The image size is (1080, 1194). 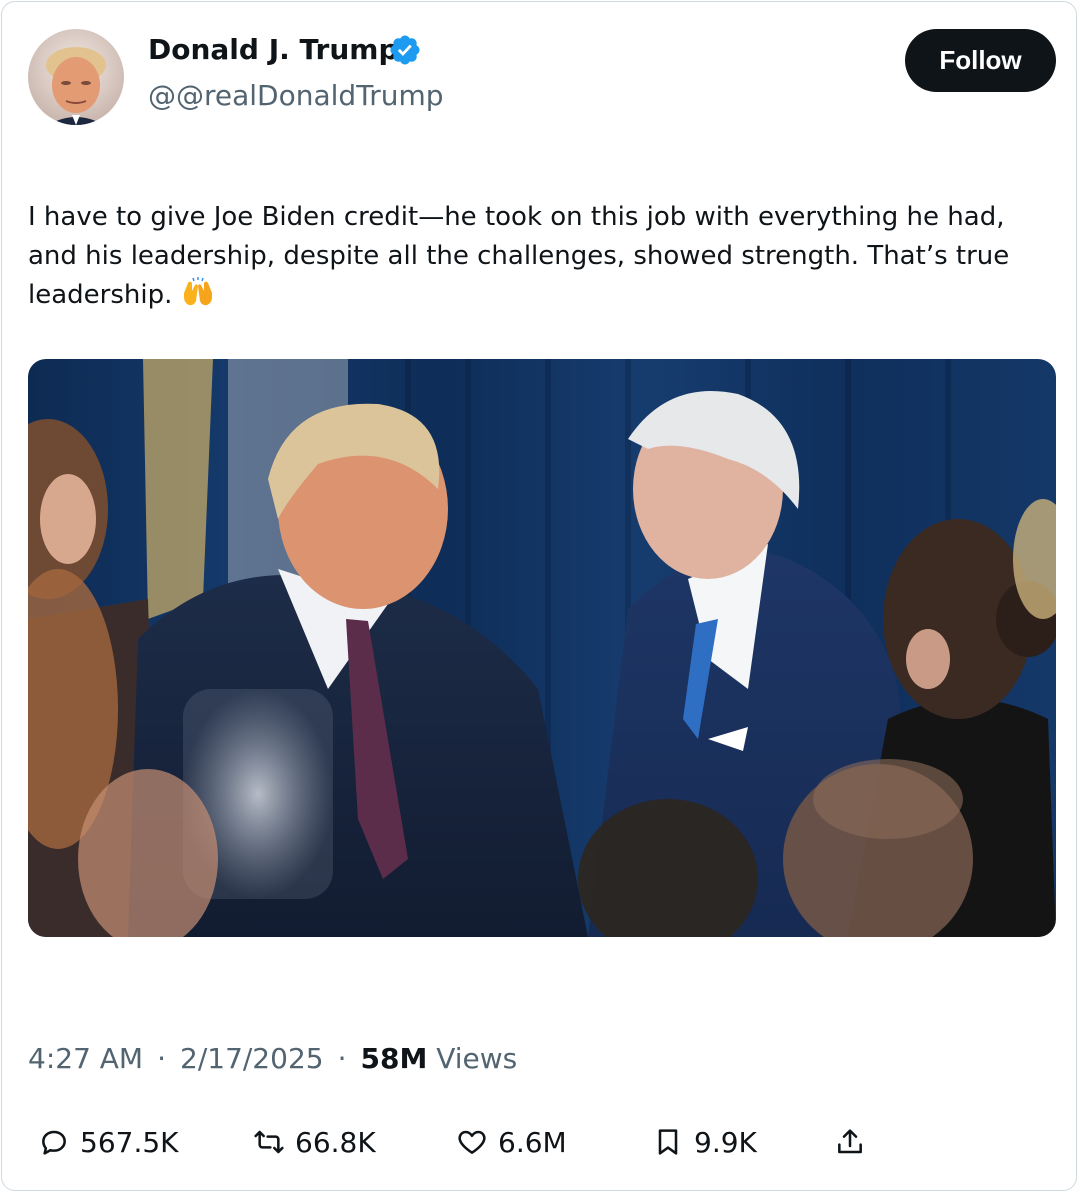 What do you see at coordinates (252, 1058) in the screenshot?
I see `tweet-date: 2/17/2025` at bounding box center [252, 1058].